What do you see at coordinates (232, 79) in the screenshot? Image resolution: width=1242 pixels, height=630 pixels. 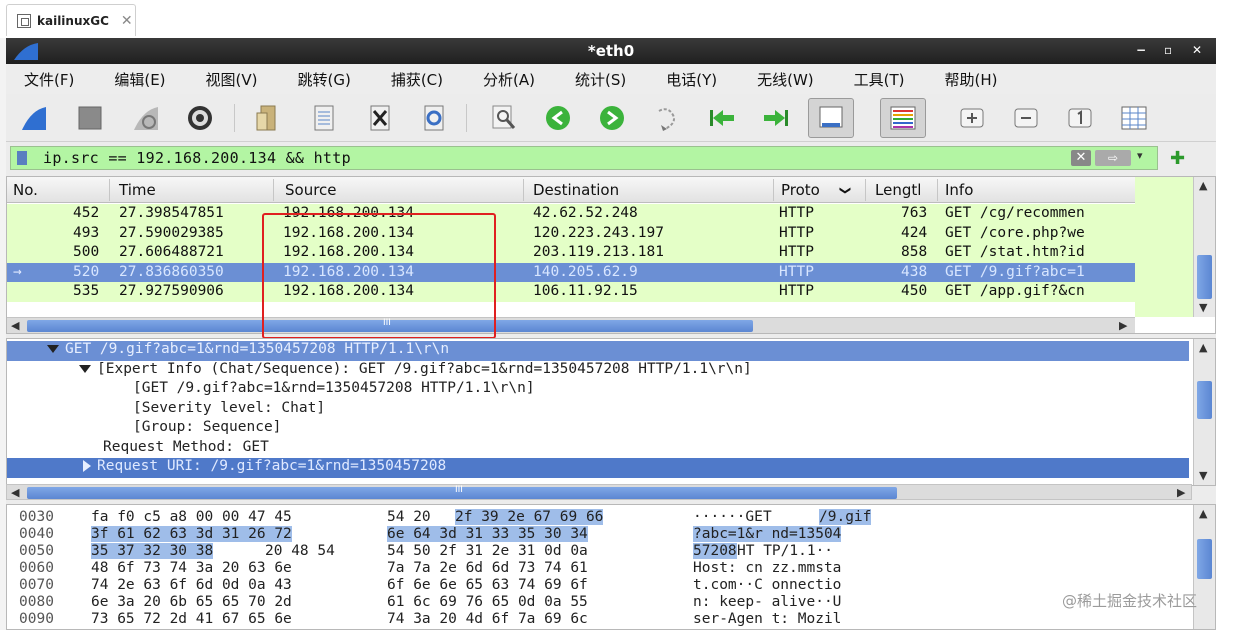 I see `menu-view: 视图(V)` at bounding box center [232, 79].